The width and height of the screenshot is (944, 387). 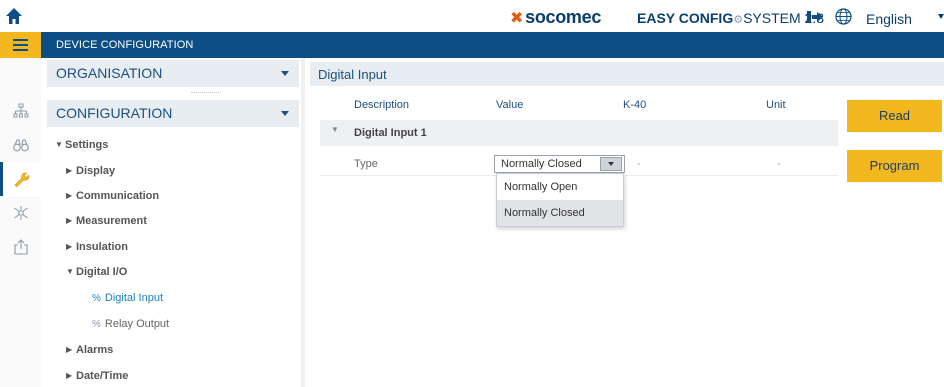 I want to click on tree-item-communication: ▶ Communication, so click(x=112, y=196).